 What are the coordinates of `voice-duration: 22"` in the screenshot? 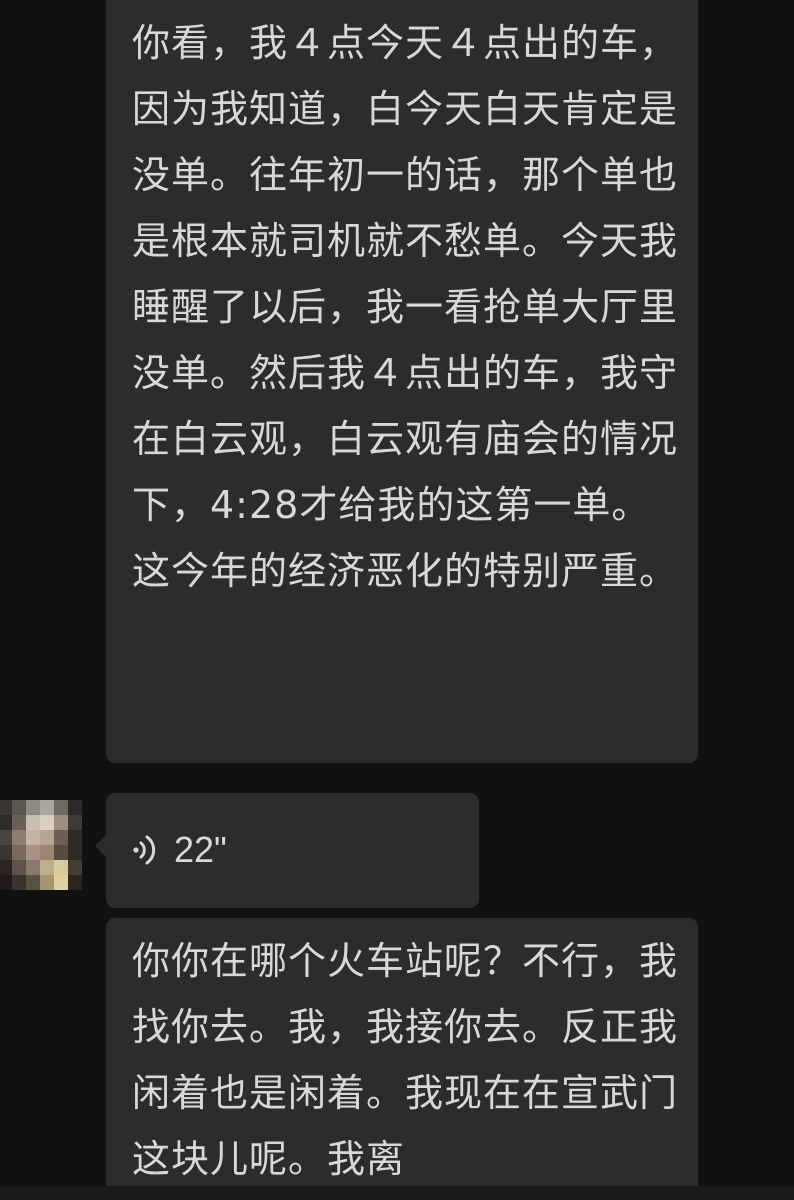 It's located at (200, 849).